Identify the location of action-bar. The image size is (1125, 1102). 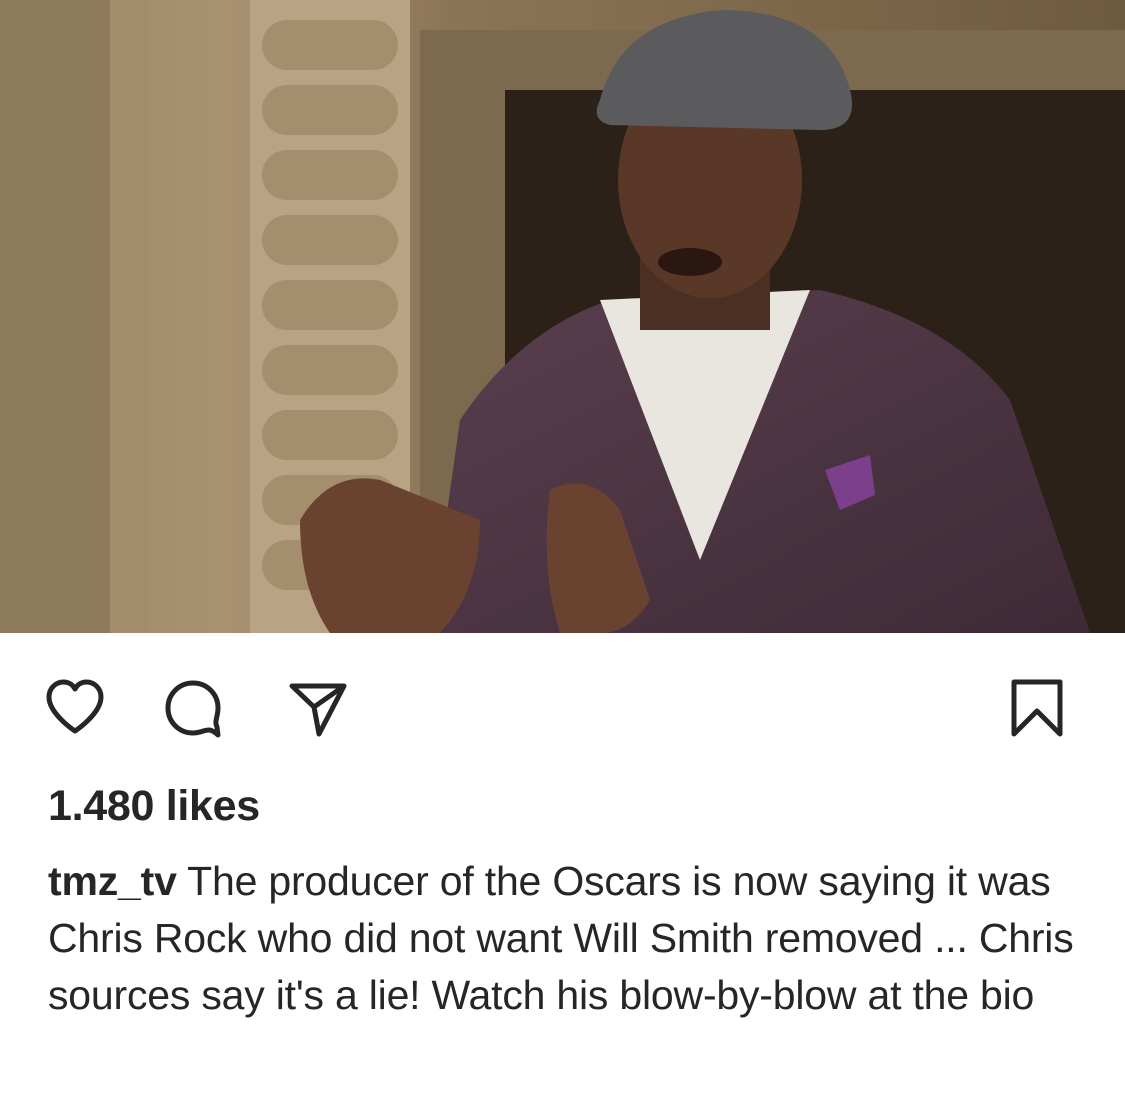
(562, 698).